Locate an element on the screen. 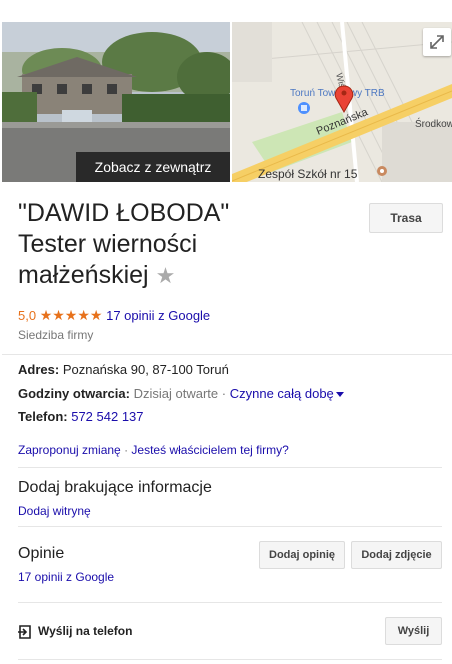  title-line-3: małżeńskiej ★ is located at coordinates (183, 275).